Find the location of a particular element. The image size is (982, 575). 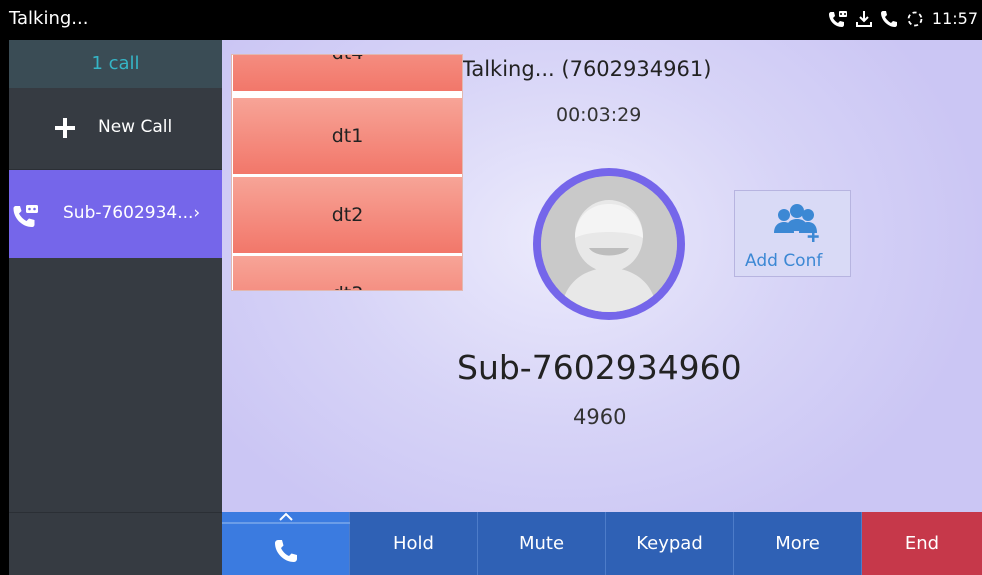

hold-button: Hold is located at coordinates (414, 543).